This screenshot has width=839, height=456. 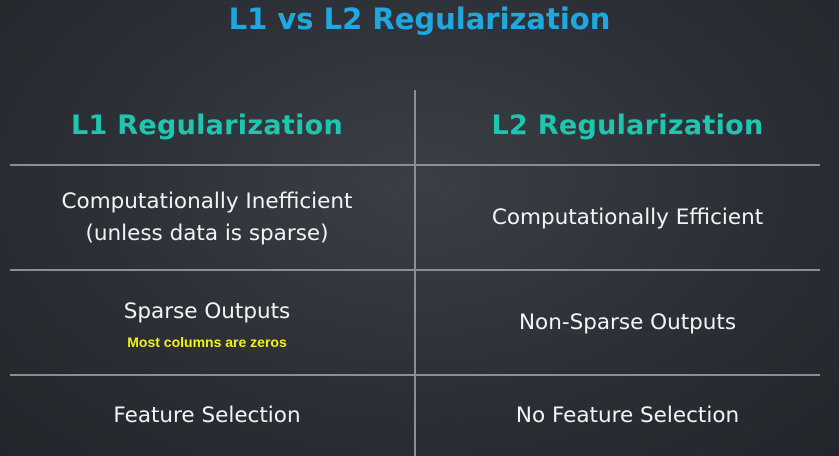 What do you see at coordinates (419, 19) in the screenshot?
I see `slide-title: L1 vs L2 Regularization` at bounding box center [419, 19].